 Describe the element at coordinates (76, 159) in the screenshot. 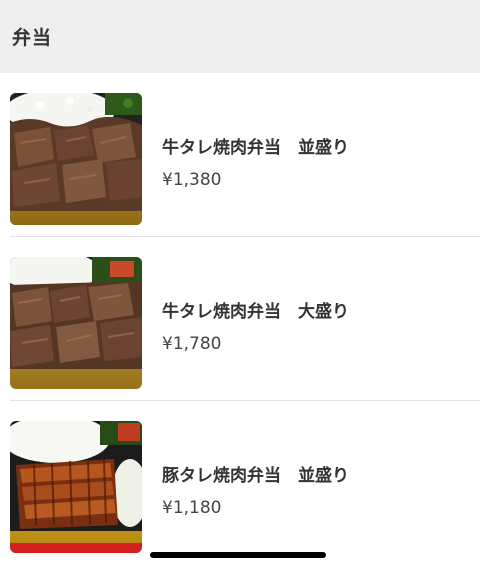

I see `beef-bento-image` at that location.